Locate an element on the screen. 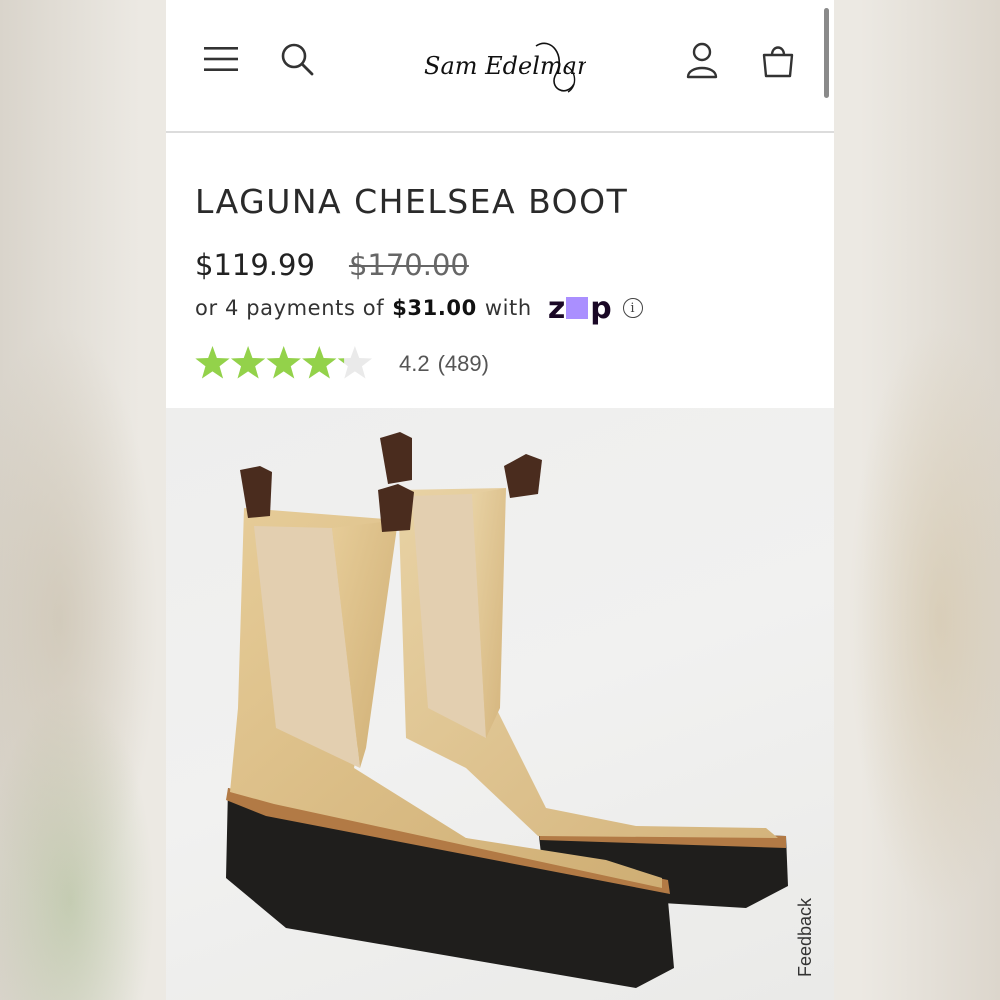 This screenshot has width=1000, height=1000. page-scrollbar is located at coordinates (826, 53).